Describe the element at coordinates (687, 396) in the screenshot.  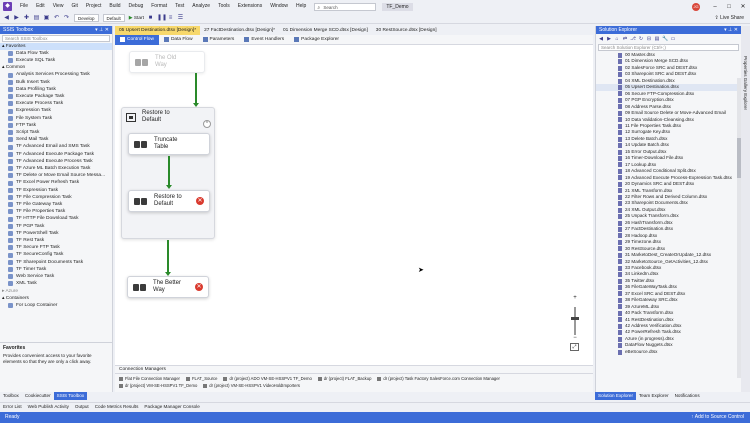
I see `solution-bottom-tab: Notifications` at that location.